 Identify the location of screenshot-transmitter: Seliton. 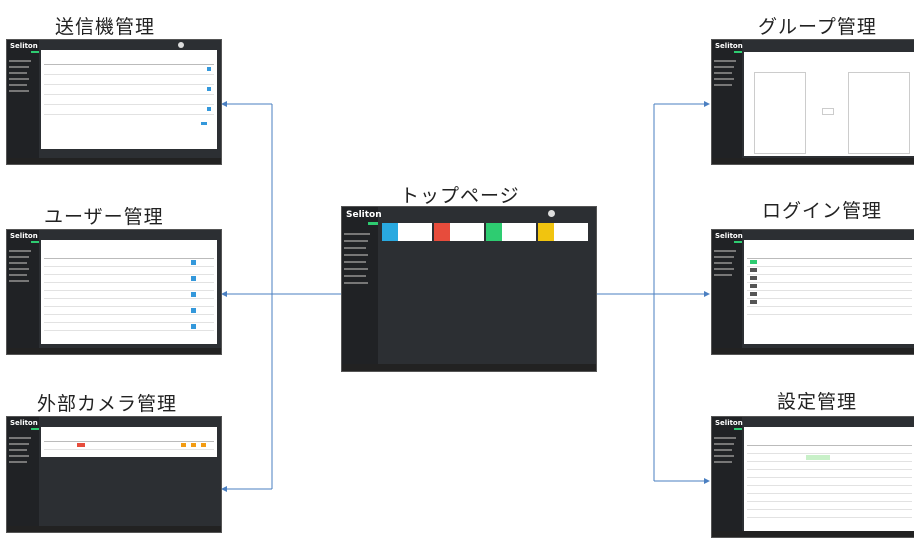
(114, 102).